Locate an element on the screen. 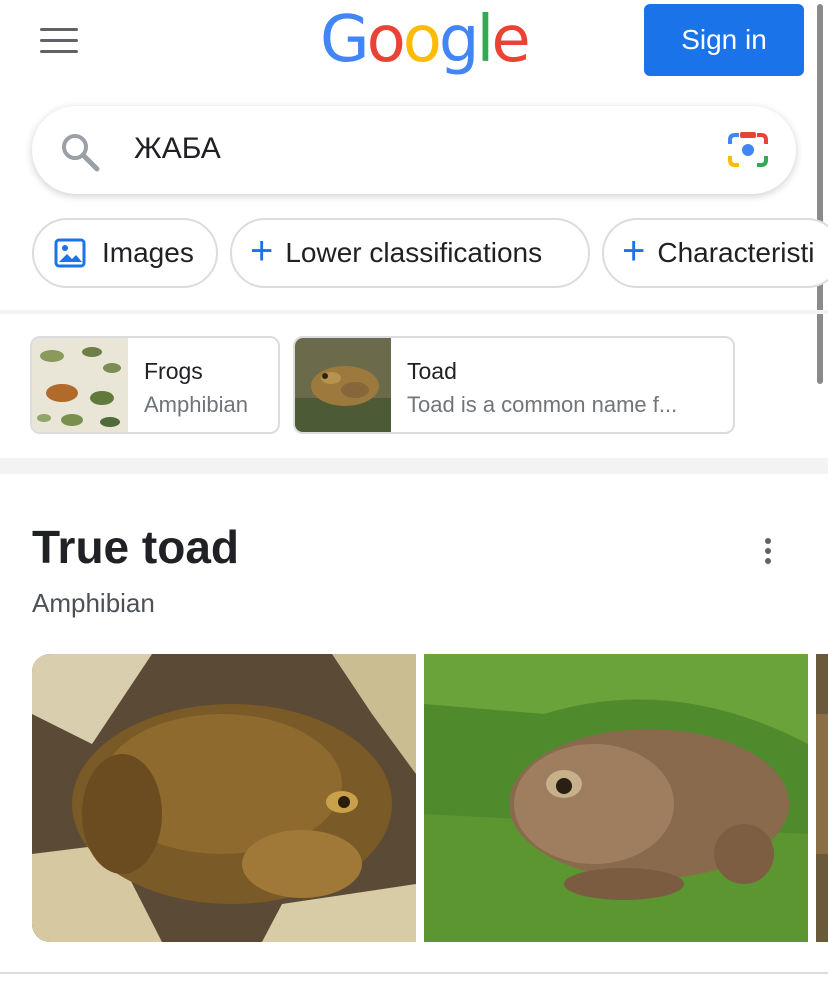  search-input: ЖАБА is located at coordinates (177, 149).